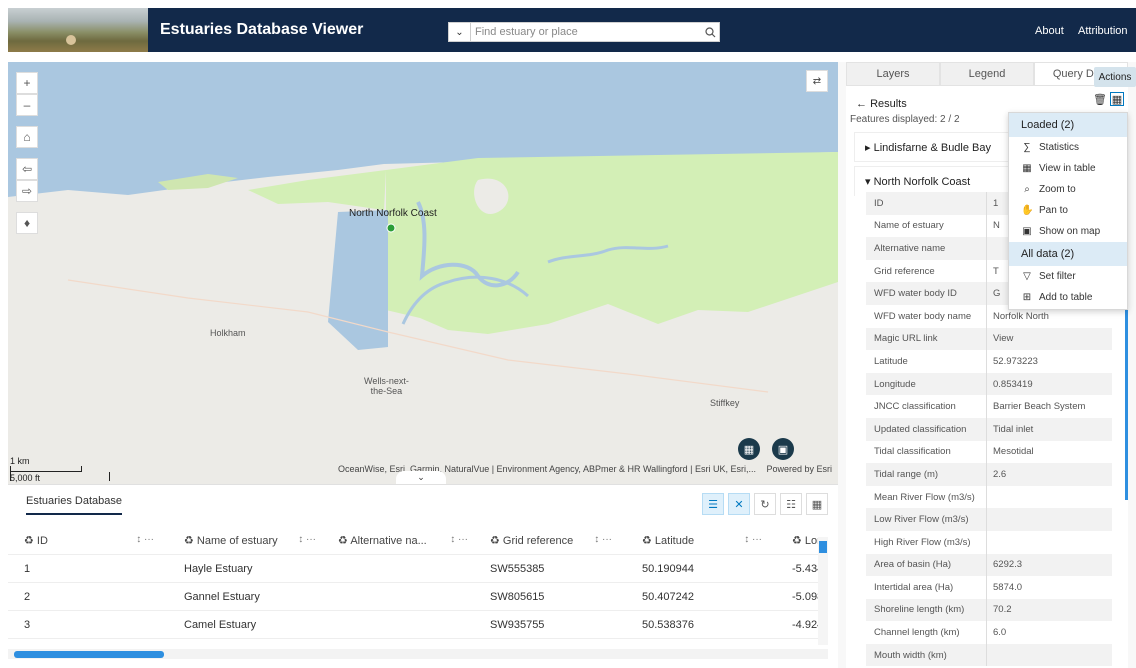  What do you see at coordinates (1049, 339) in the screenshot?
I see `magic-url-link: View` at bounding box center [1049, 339].